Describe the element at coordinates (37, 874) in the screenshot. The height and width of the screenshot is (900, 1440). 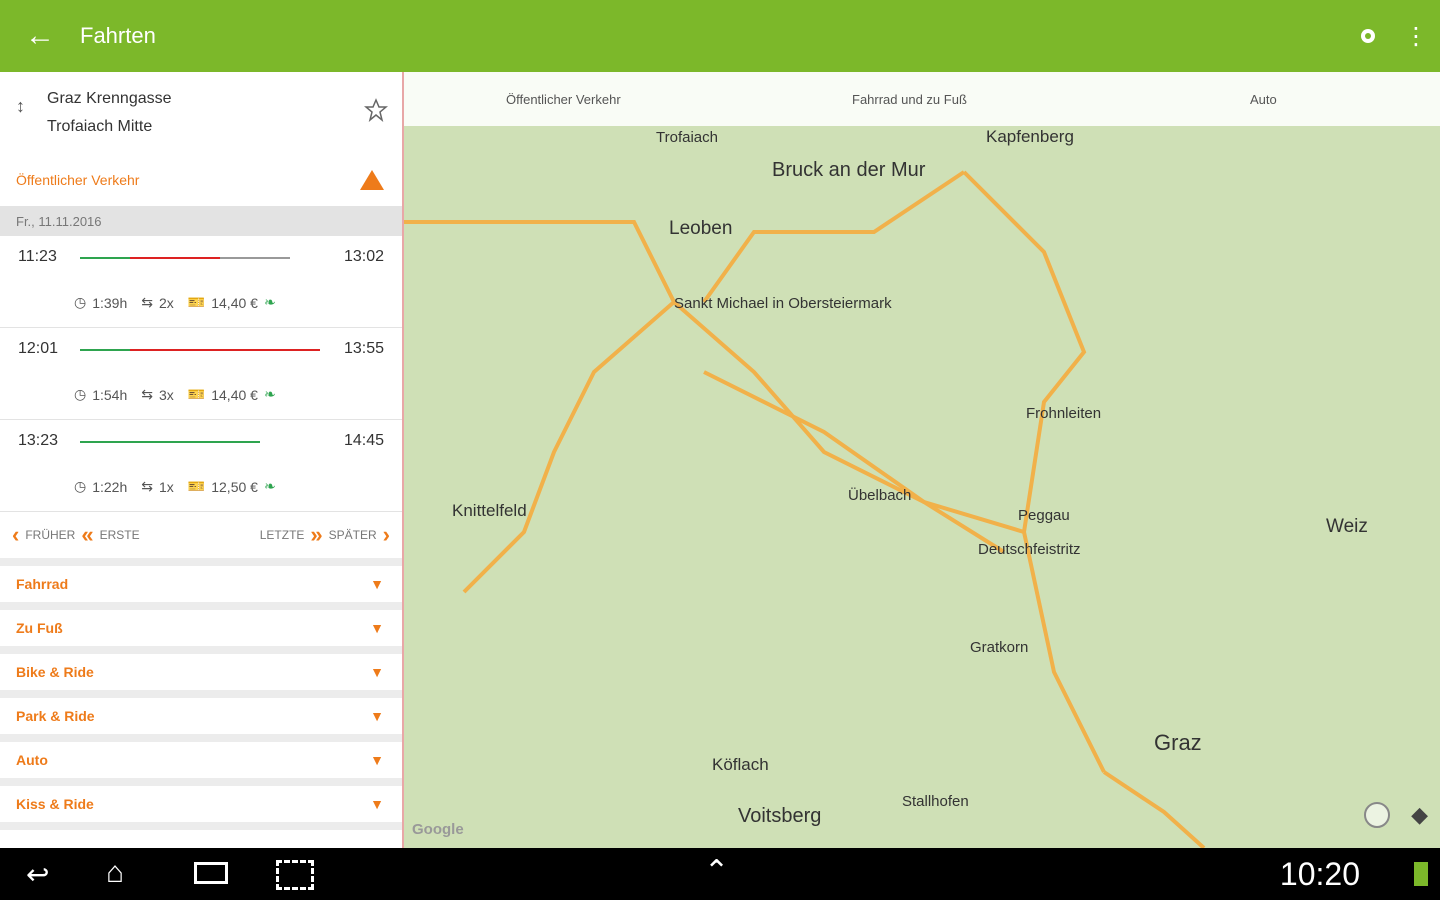
I see `nav-back-icon: ↩` at that location.